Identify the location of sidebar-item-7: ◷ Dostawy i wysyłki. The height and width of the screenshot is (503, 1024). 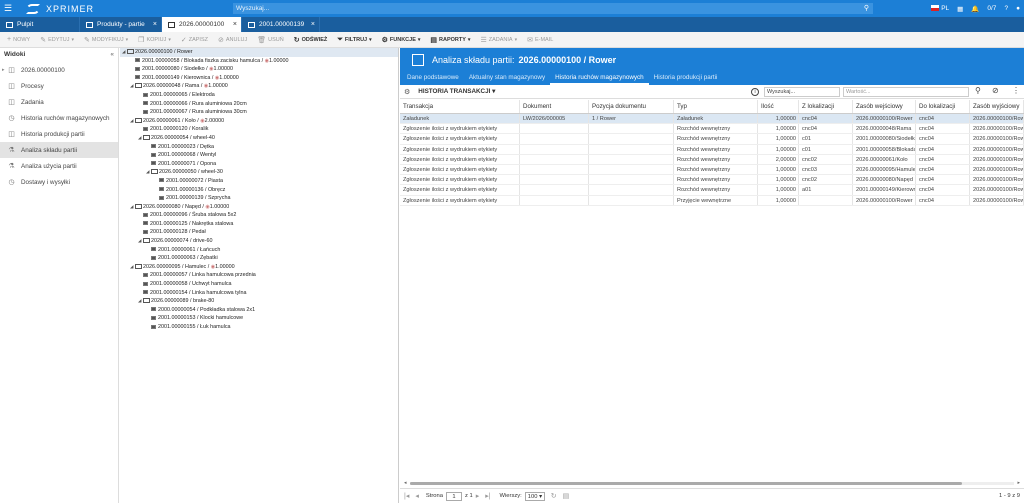
(59, 182).